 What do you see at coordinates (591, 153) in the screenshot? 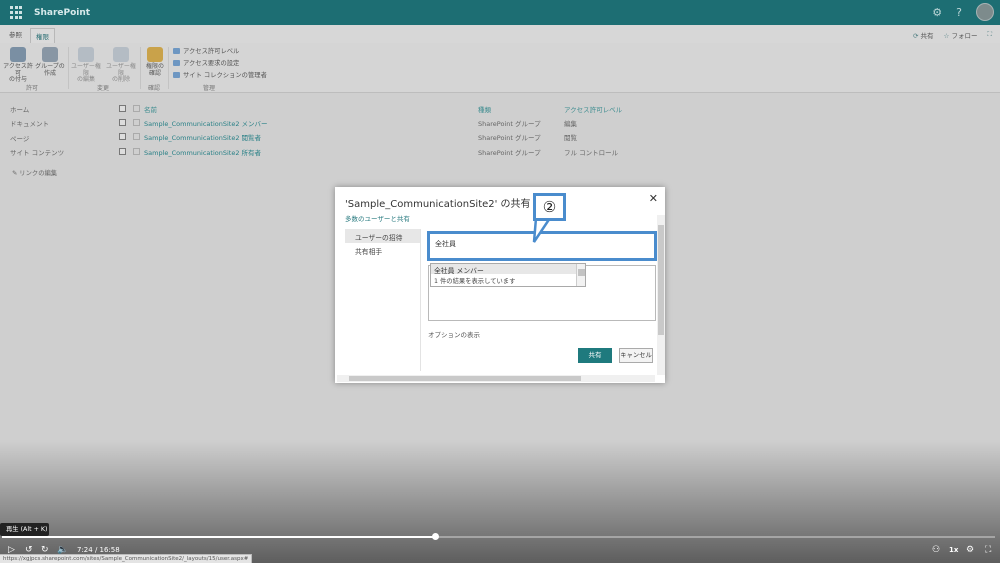
I see `group-permission: フル コントロール` at bounding box center [591, 153].